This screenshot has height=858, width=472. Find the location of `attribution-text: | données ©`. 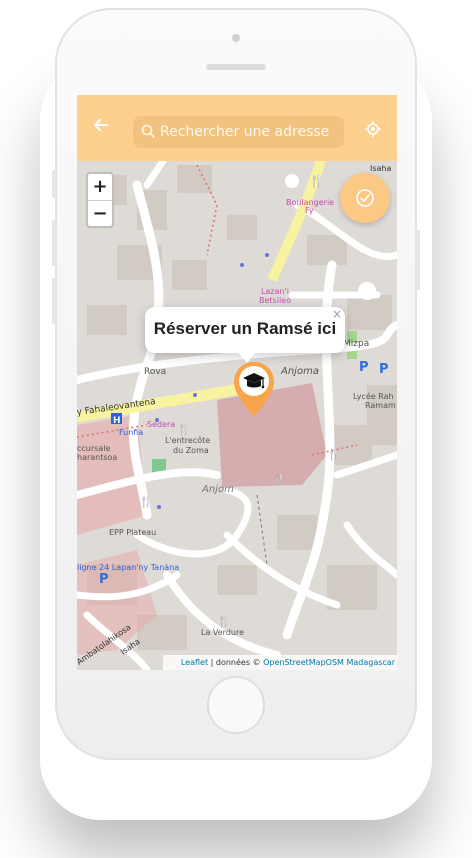

attribution-text: | données © is located at coordinates (236, 662).